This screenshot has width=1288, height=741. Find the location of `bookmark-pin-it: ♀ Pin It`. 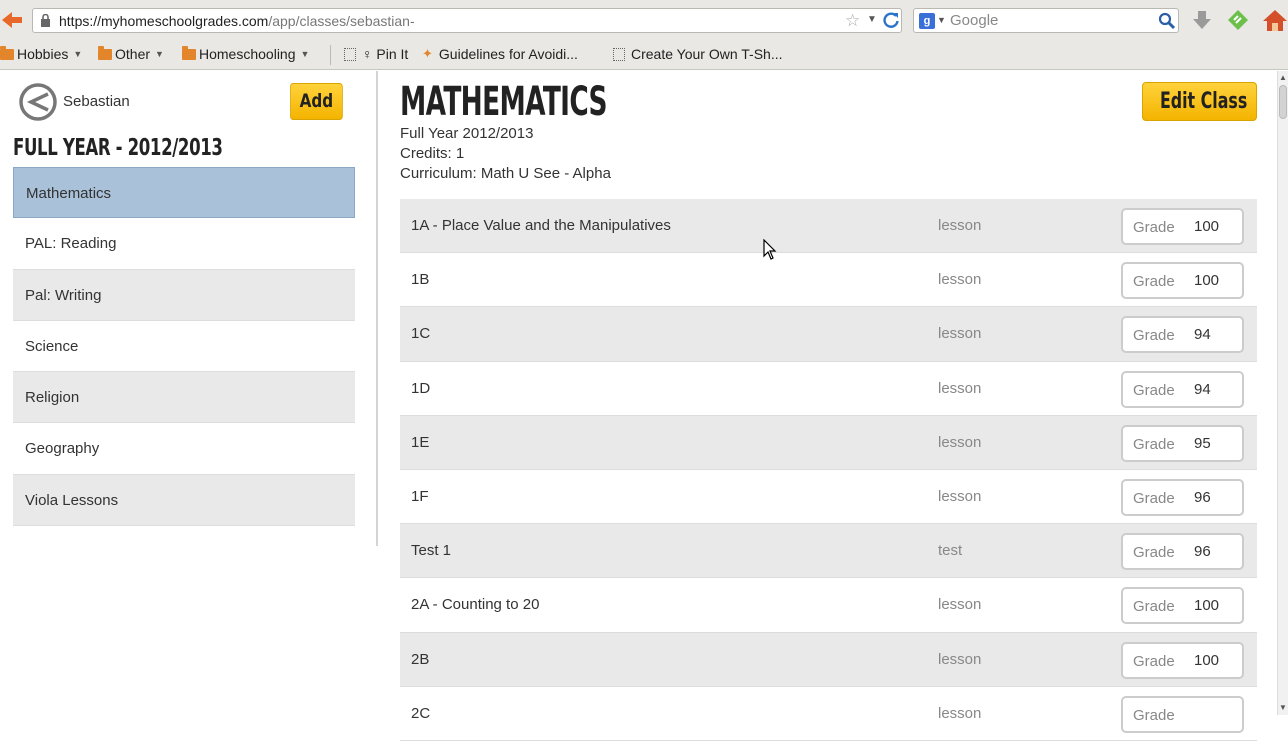

bookmark-pin-it: ♀ Pin It is located at coordinates (376, 54).